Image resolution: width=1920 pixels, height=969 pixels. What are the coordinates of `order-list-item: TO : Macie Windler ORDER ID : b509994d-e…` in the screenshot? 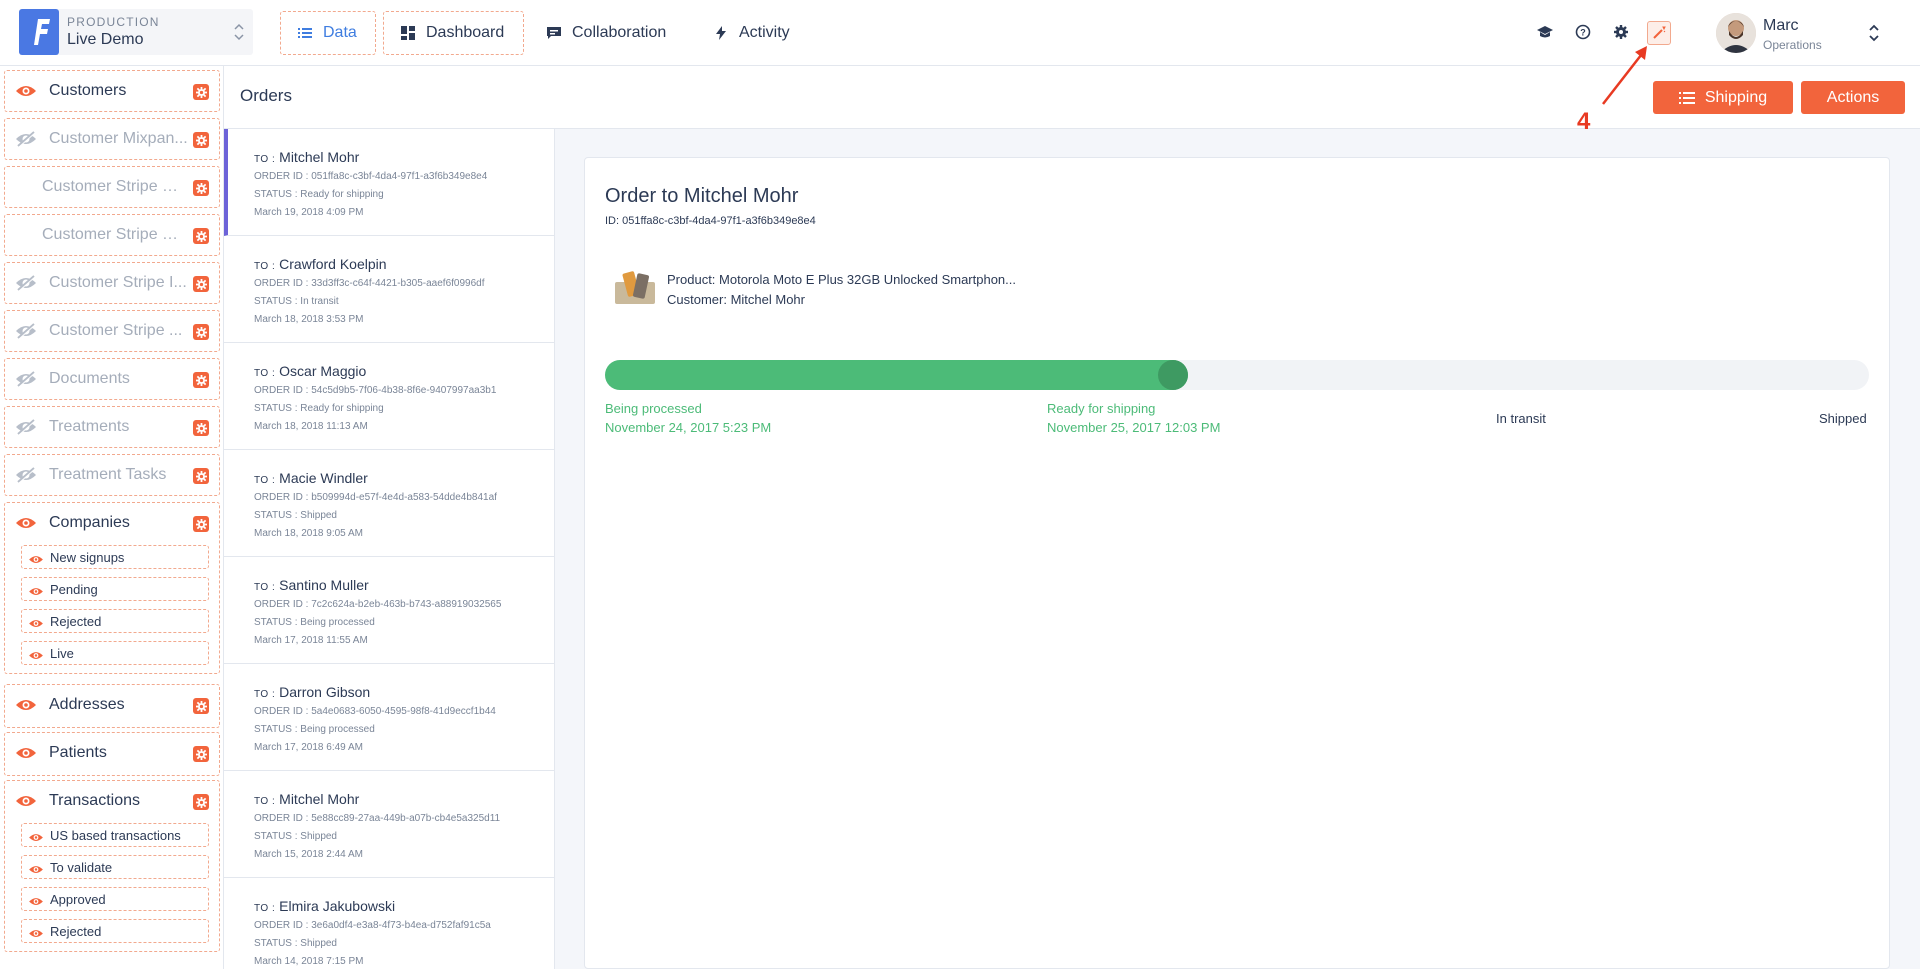 It's located at (389, 503).